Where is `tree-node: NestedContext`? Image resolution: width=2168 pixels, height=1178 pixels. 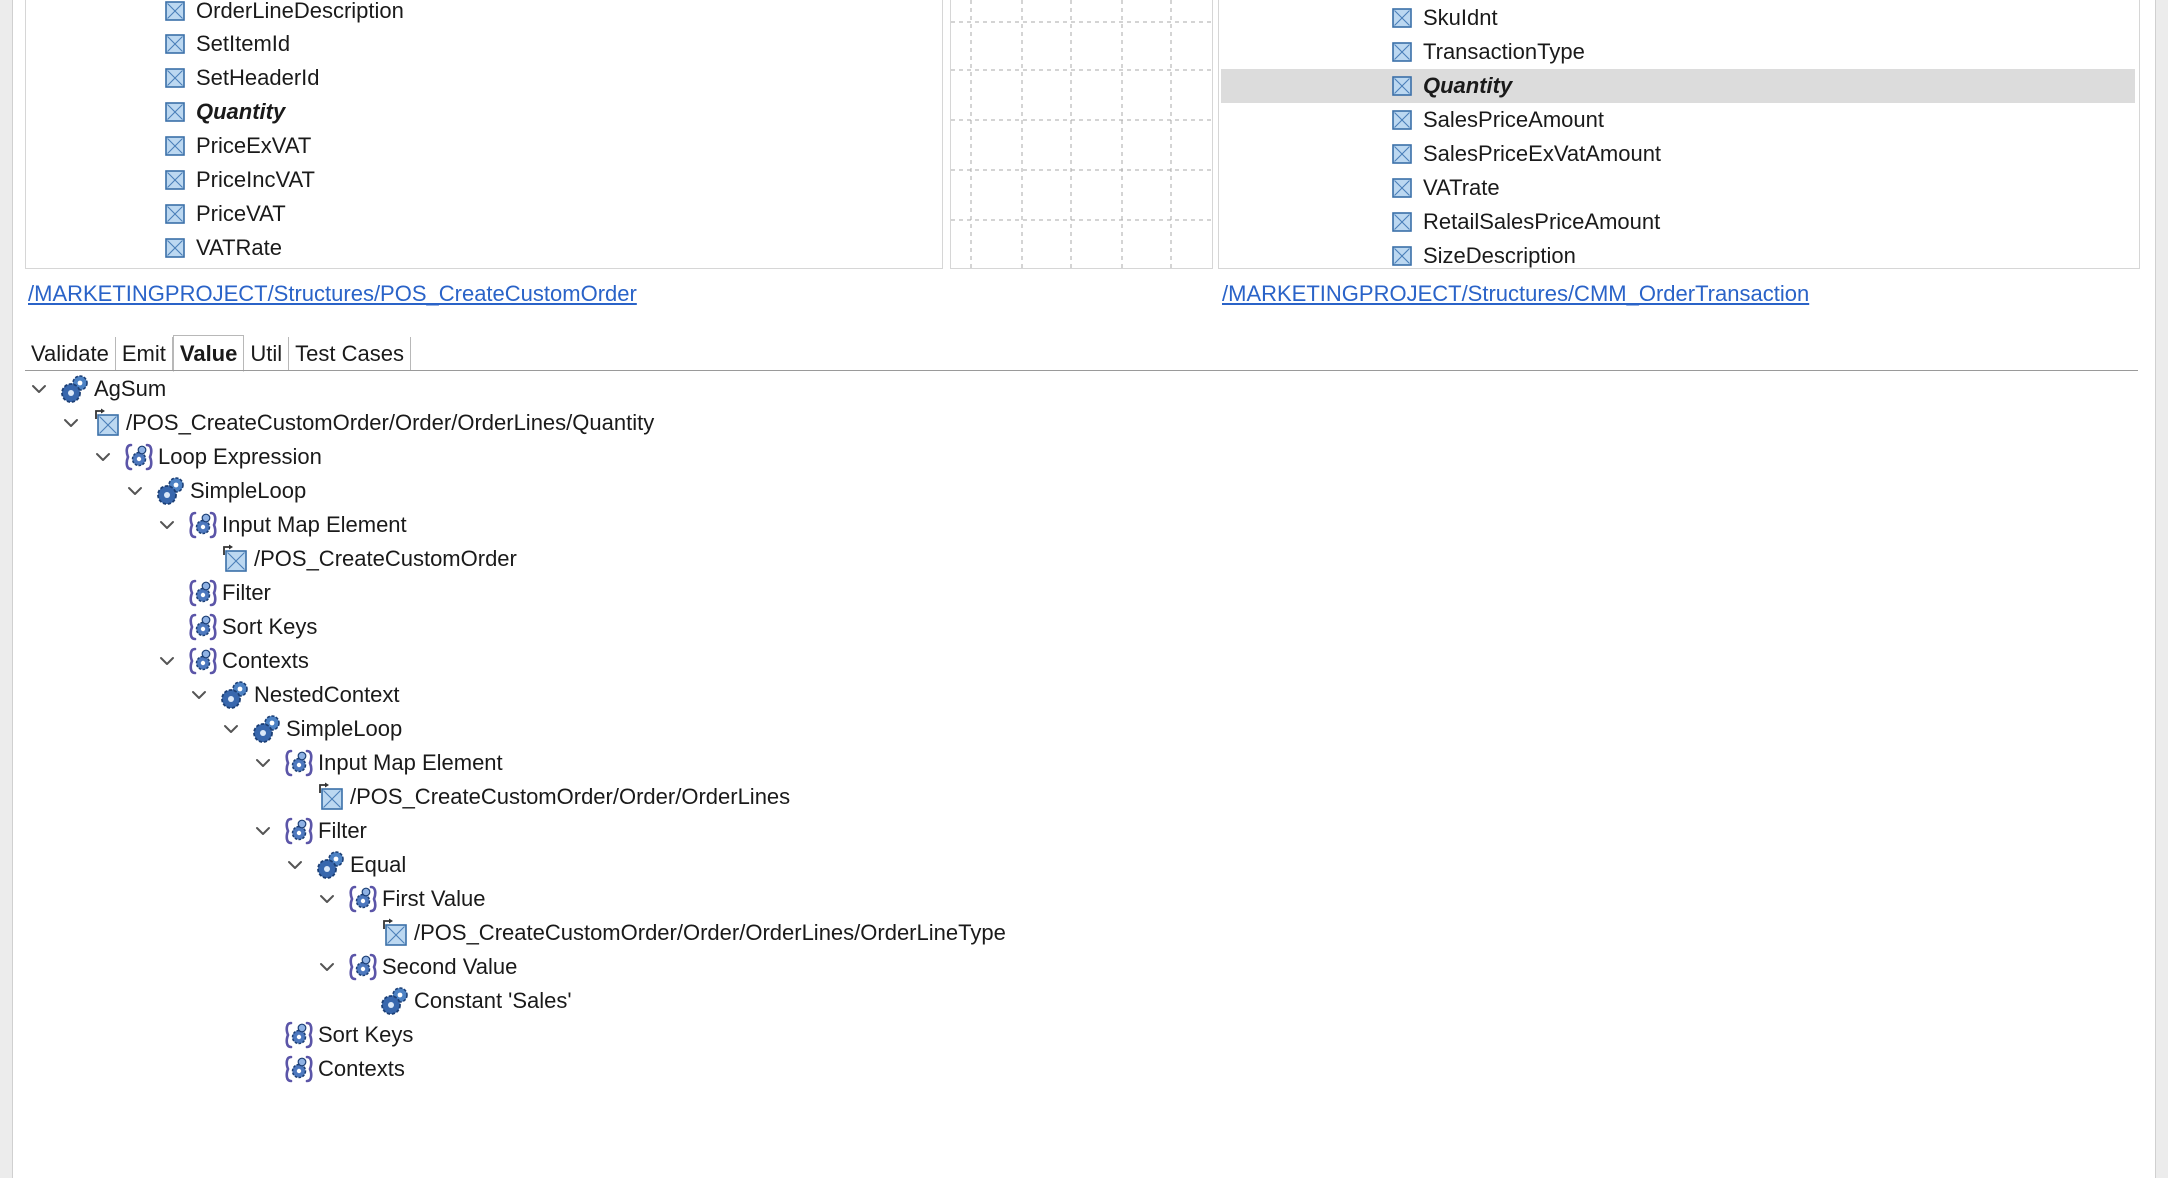
tree-node: NestedContext is located at coordinates (295, 695).